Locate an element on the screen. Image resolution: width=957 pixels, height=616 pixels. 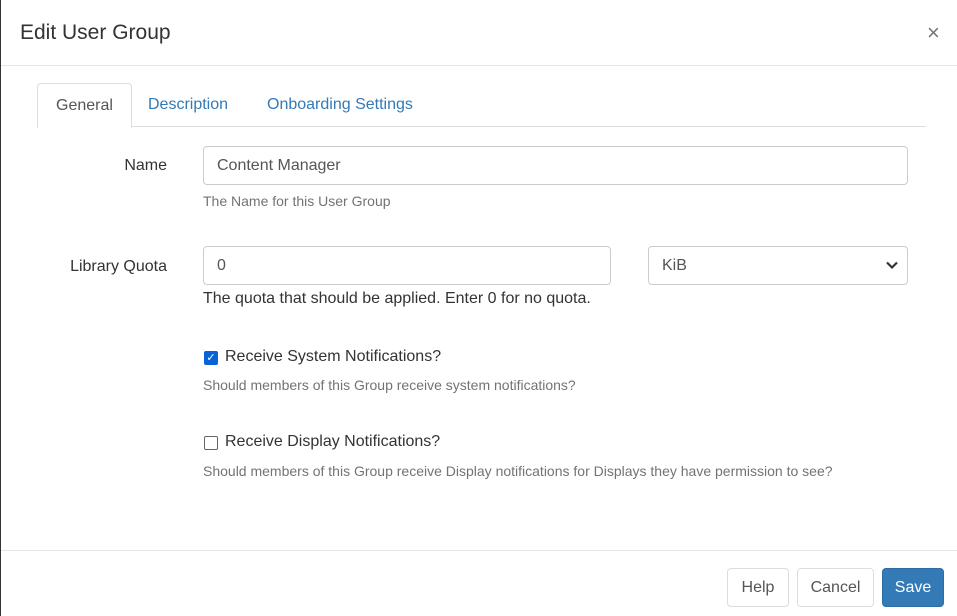
tab-description: Description is located at coordinates (188, 105).